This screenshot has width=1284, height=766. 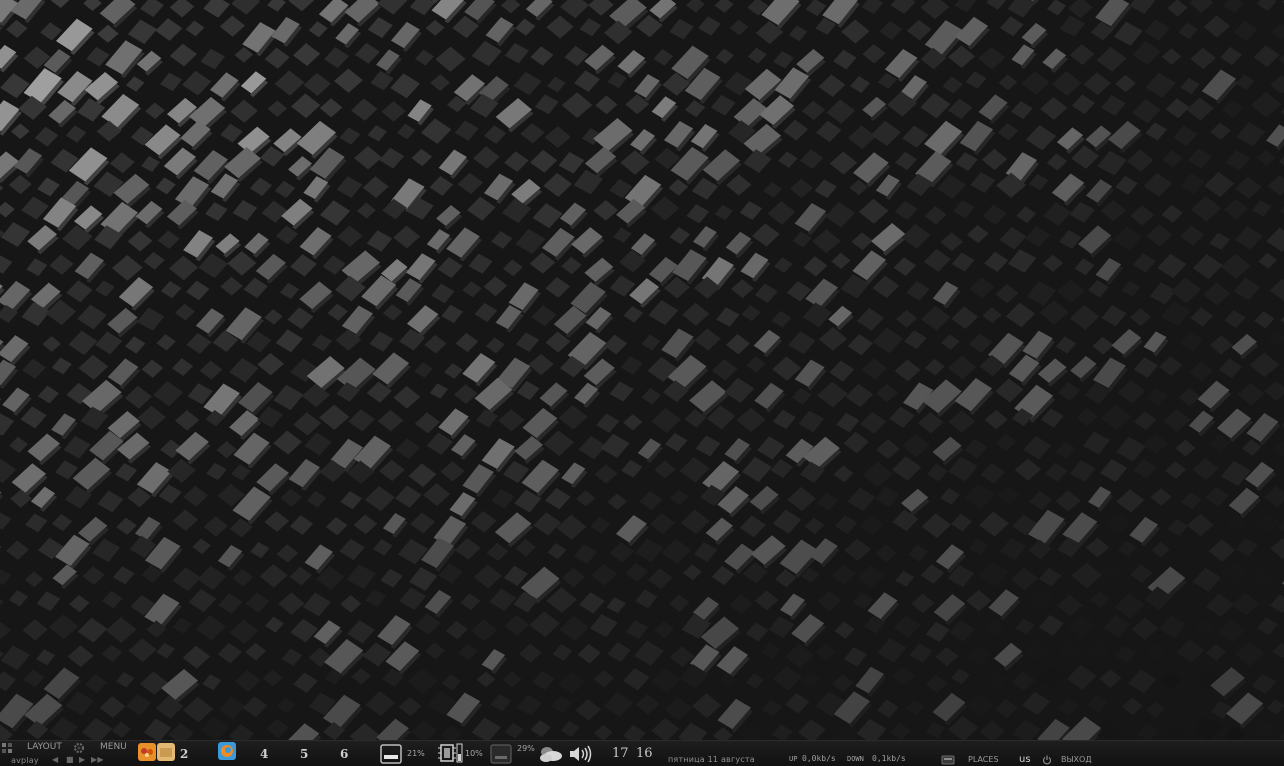 I want to click on places-icon, so click(x=948, y=760).